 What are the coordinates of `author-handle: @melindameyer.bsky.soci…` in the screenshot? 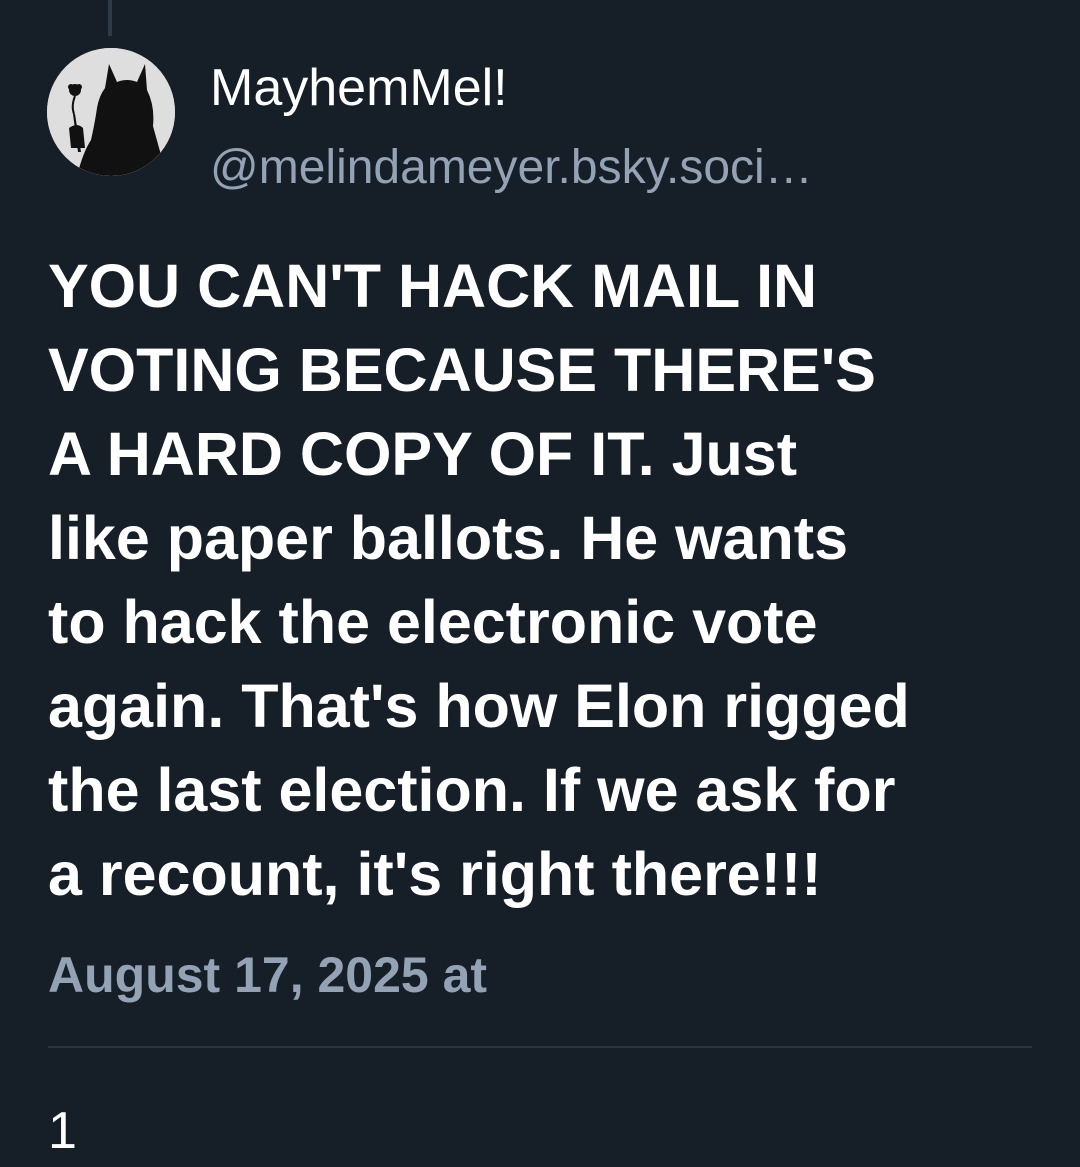 It's located at (511, 168).